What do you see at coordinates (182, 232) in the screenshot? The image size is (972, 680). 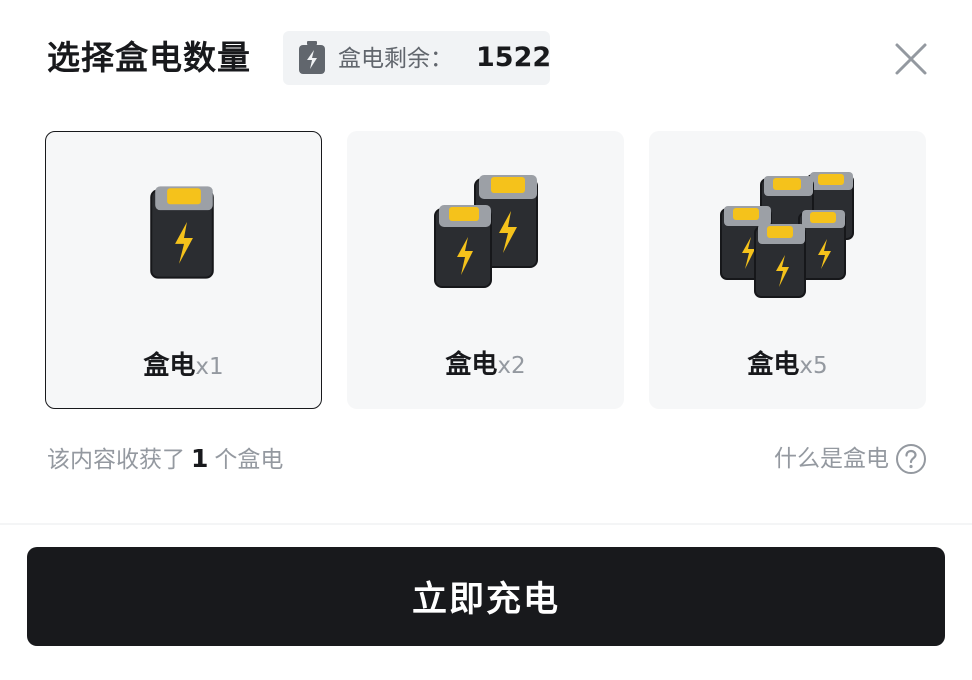 I see `battery-single-icon` at bounding box center [182, 232].